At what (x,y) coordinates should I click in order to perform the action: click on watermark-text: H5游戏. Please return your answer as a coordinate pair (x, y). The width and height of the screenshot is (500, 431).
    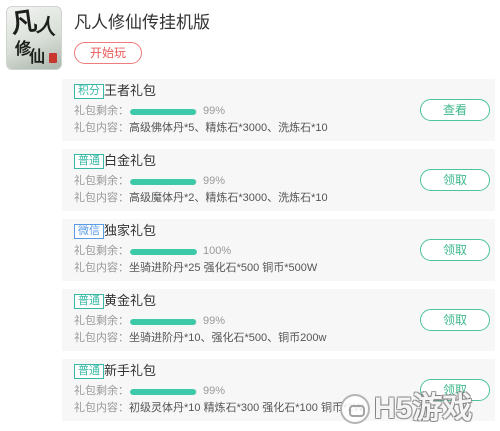
    Looking at the image, I should click on (423, 408).